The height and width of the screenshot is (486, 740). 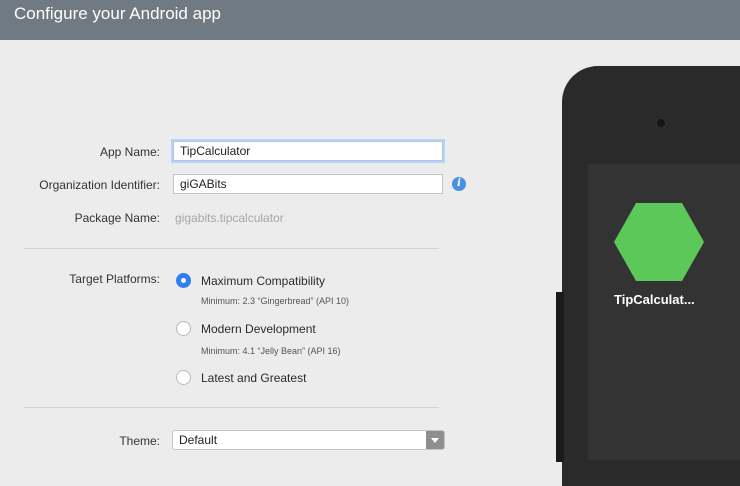 I want to click on theme-select: Default, so click(x=308, y=440).